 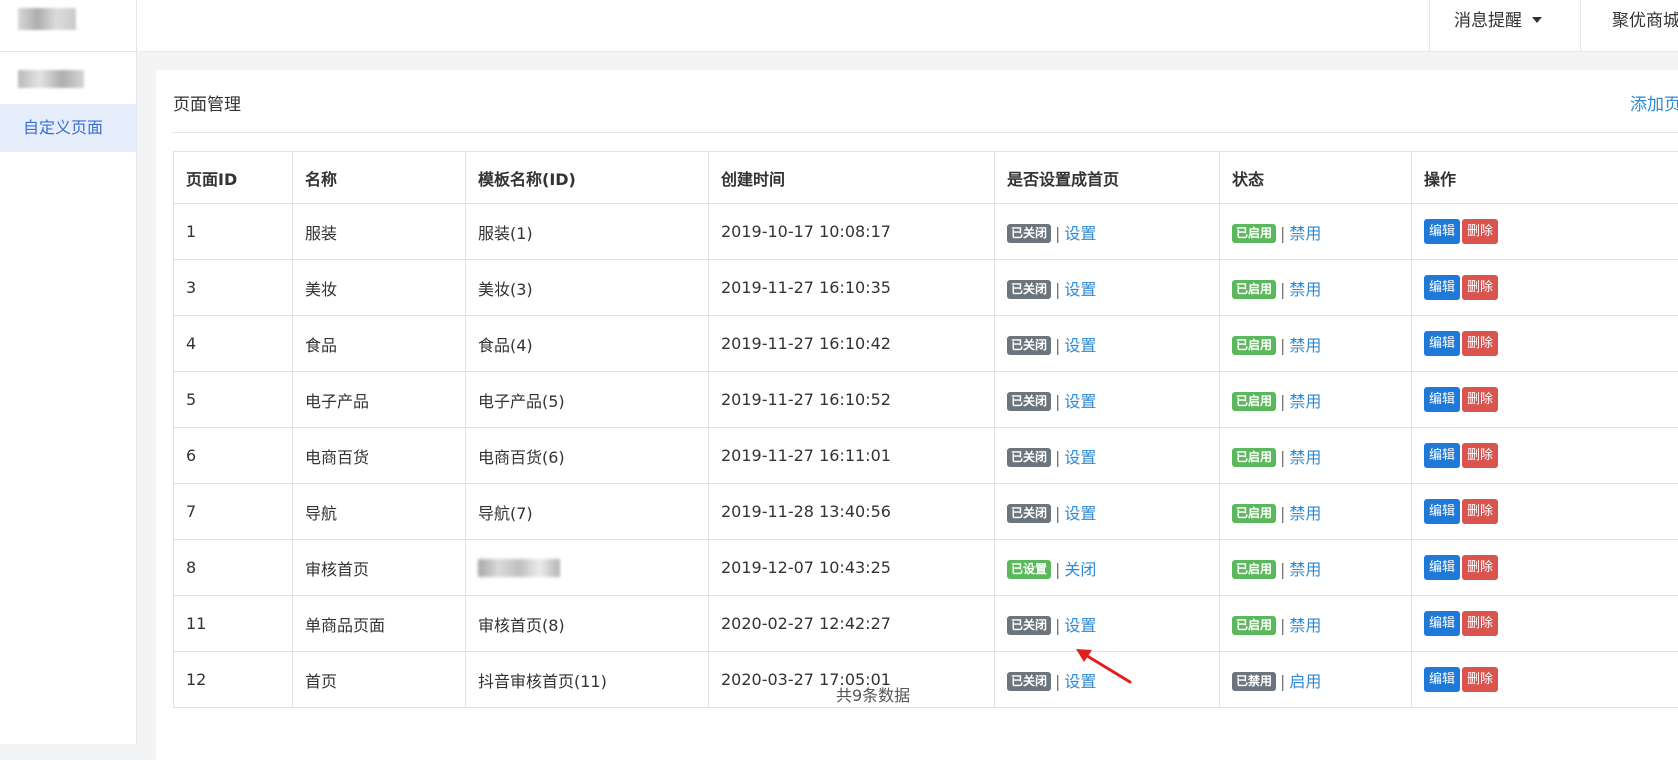 What do you see at coordinates (47, 19) in the screenshot?
I see `logo-blurred` at bounding box center [47, 19].